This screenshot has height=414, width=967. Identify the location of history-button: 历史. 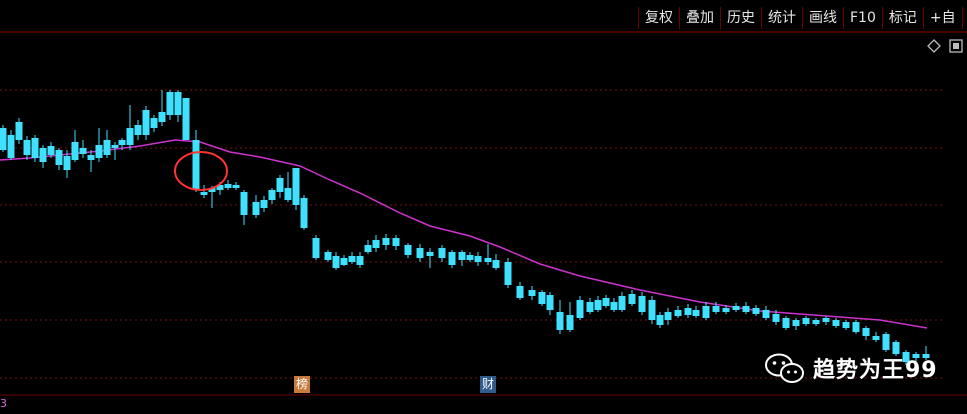
(741, 18).